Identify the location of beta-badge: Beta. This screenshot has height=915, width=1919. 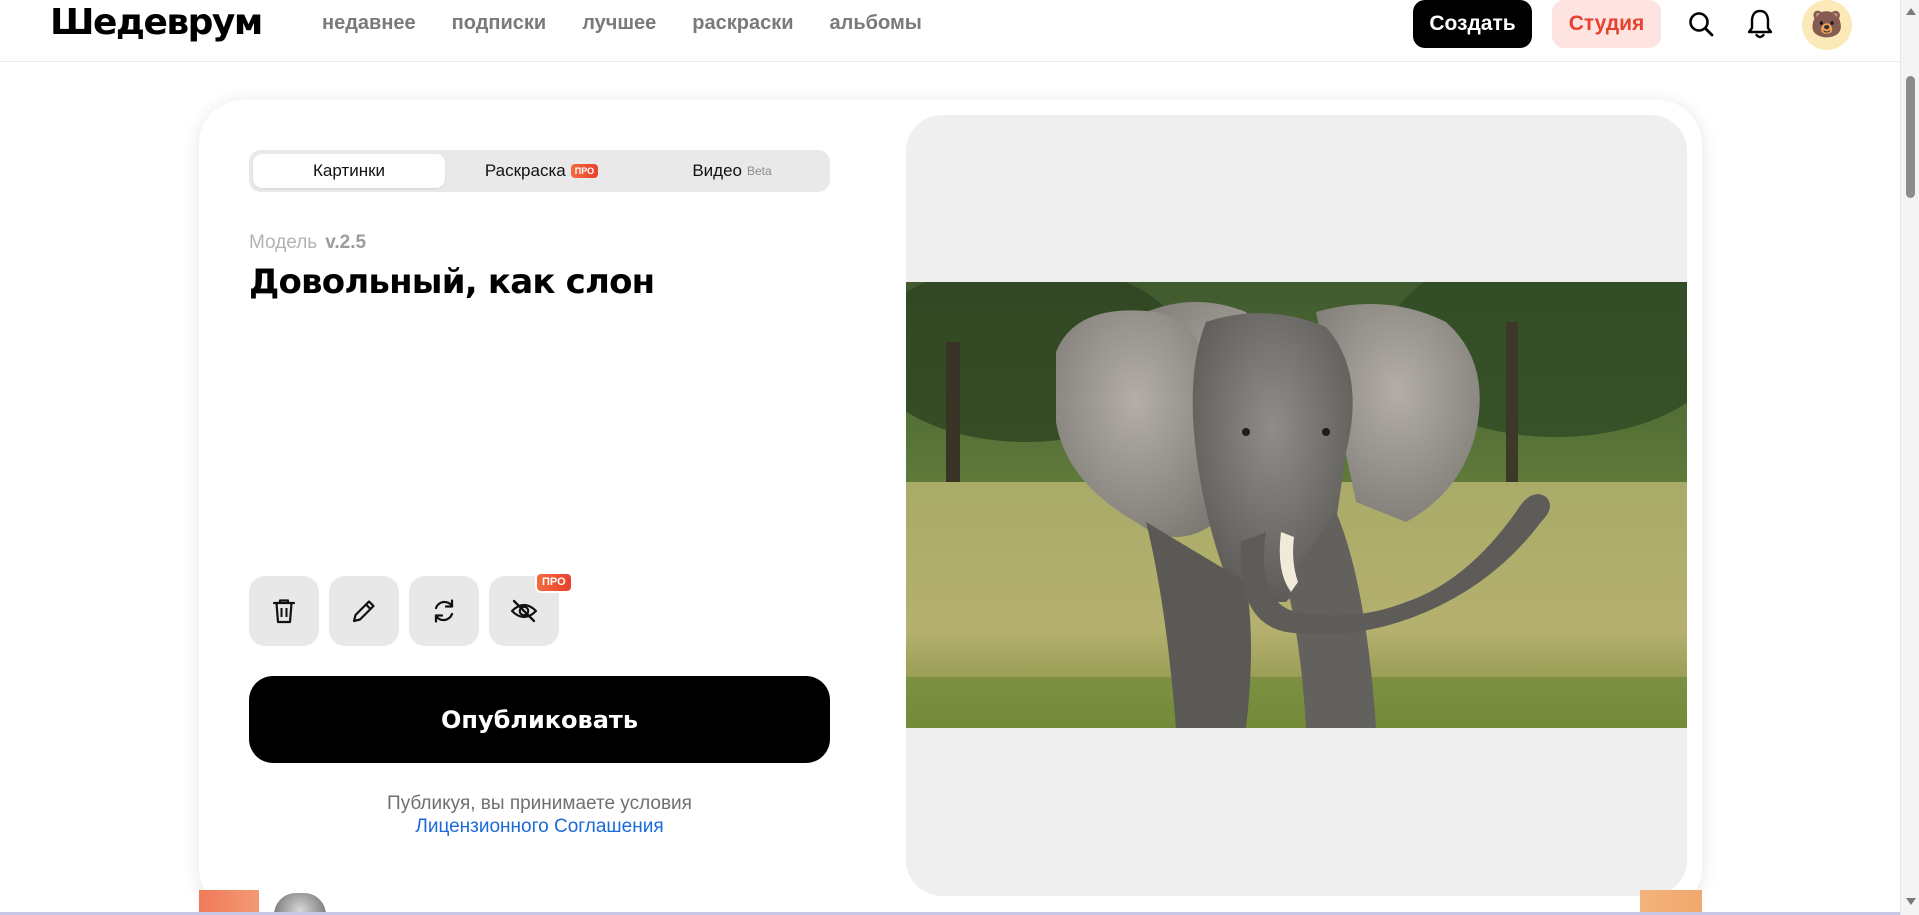
(759, 171).